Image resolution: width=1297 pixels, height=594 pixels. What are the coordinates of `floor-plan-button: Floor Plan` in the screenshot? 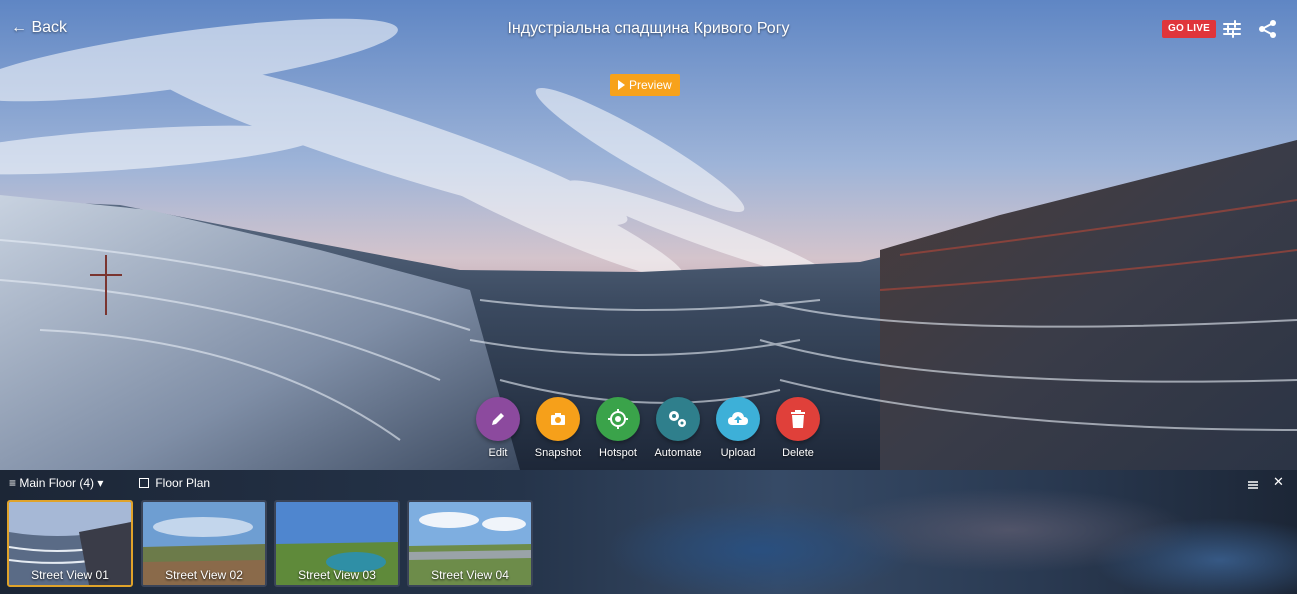 It's located at (174, 483).